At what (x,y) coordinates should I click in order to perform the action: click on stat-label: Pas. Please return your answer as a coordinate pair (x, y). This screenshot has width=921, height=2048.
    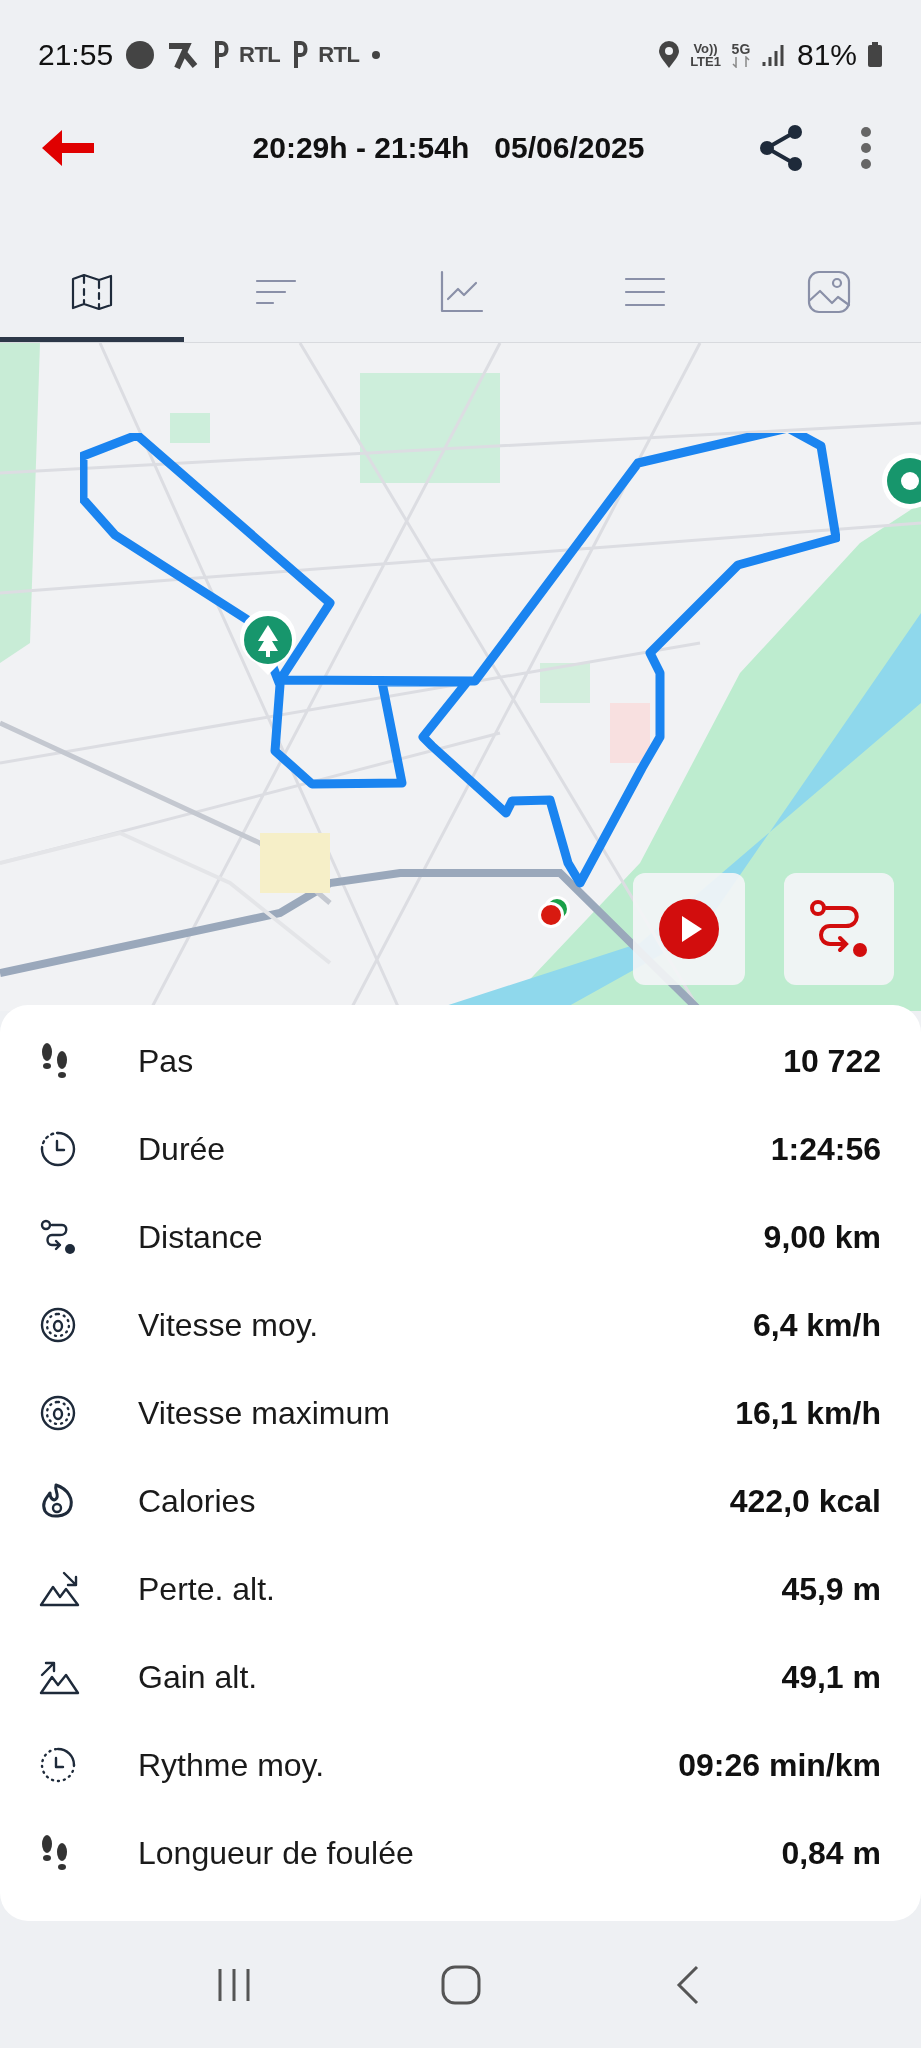
    Looking at the image, I should click on (166, 1061).